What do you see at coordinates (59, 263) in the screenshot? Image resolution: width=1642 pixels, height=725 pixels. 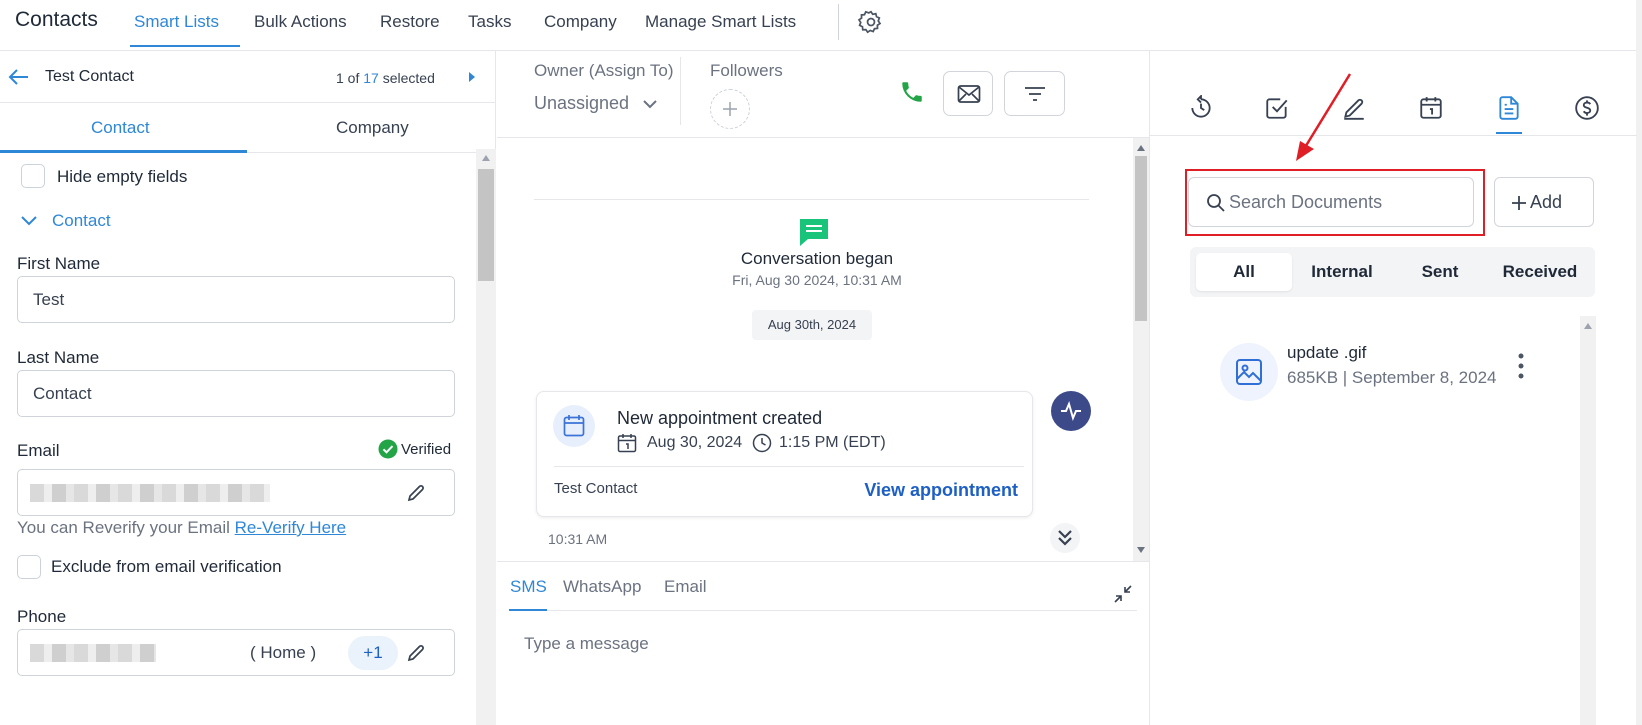 I see `first-name-label: First Name` at bounding box center [59, 263].